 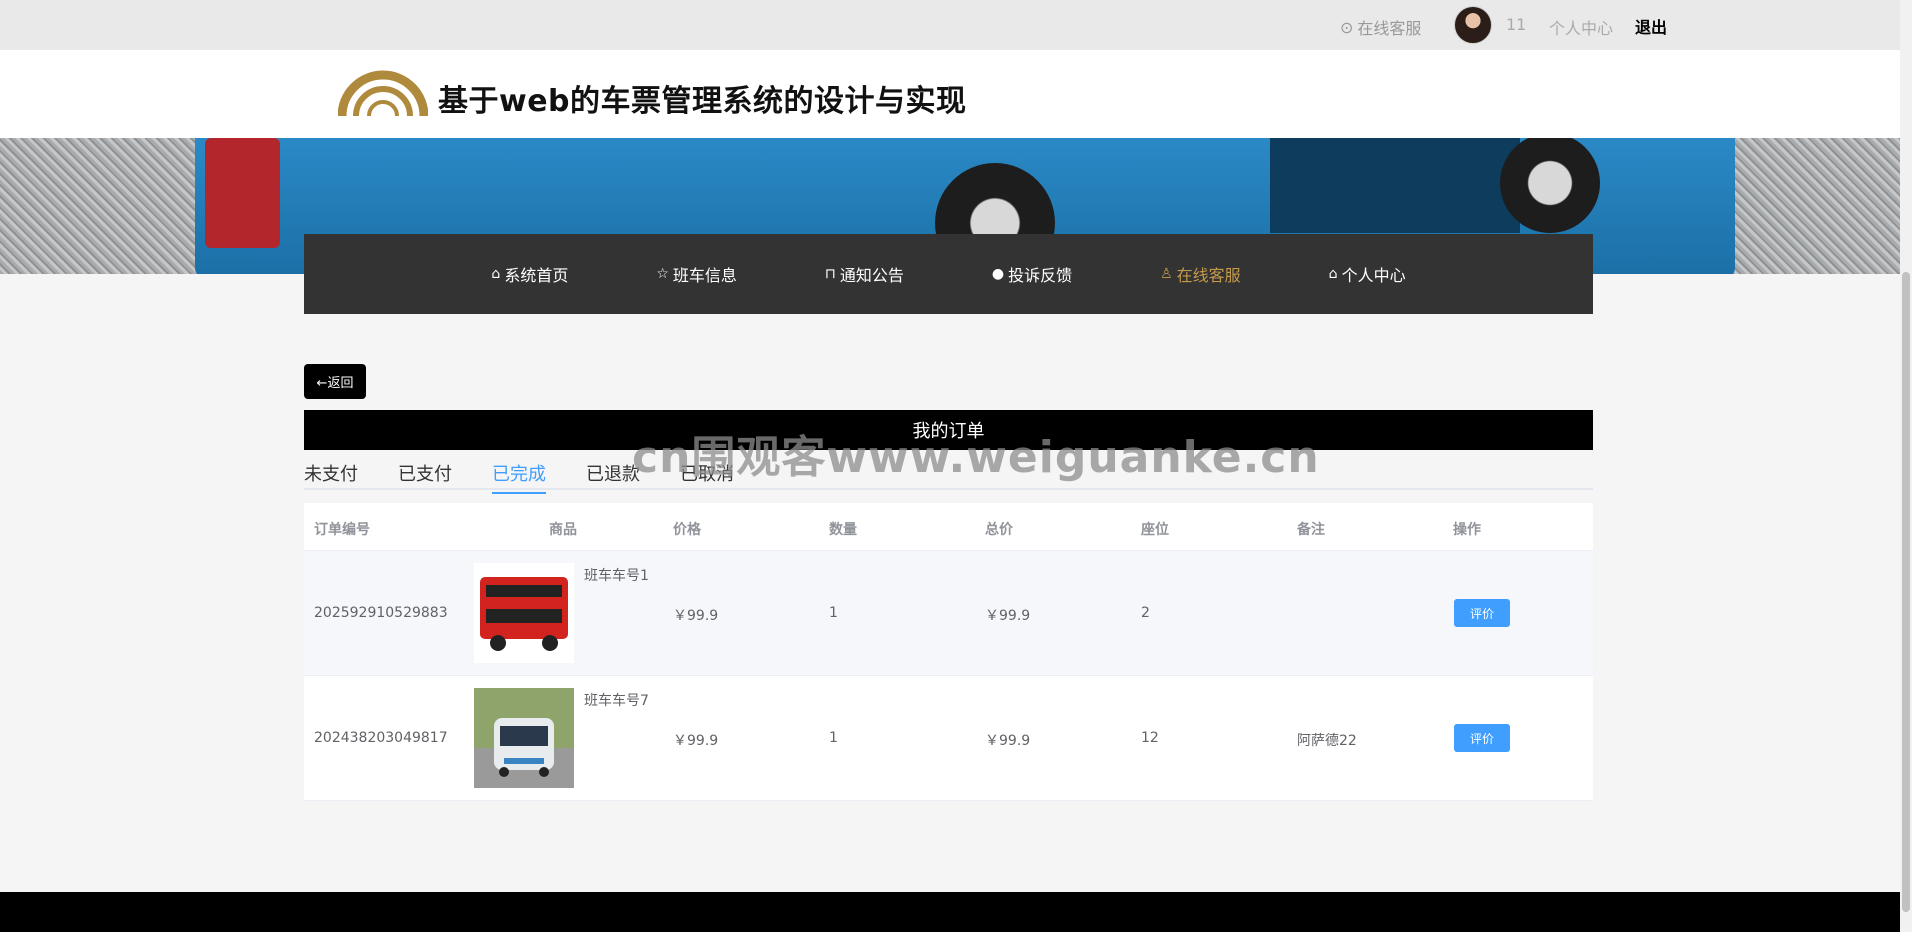 What do you see at coordinates (830, 274) in the screenshot?
I see `bag-icon: ⊓` at bounding box center [830, 274].